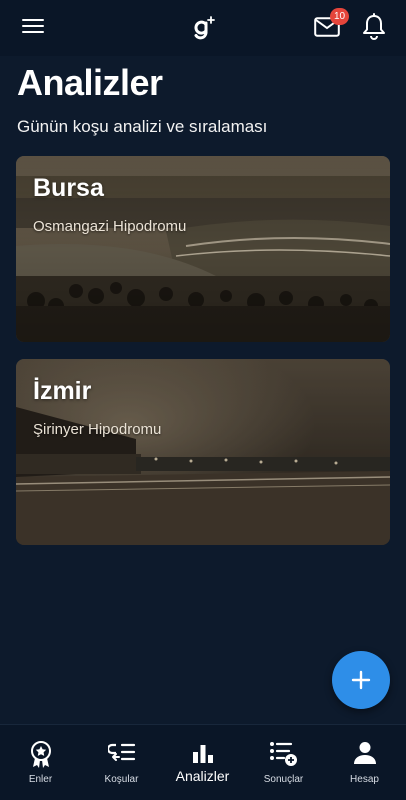 The image size is (406, 800). I want to click on plus-icon, so click(361, 680).